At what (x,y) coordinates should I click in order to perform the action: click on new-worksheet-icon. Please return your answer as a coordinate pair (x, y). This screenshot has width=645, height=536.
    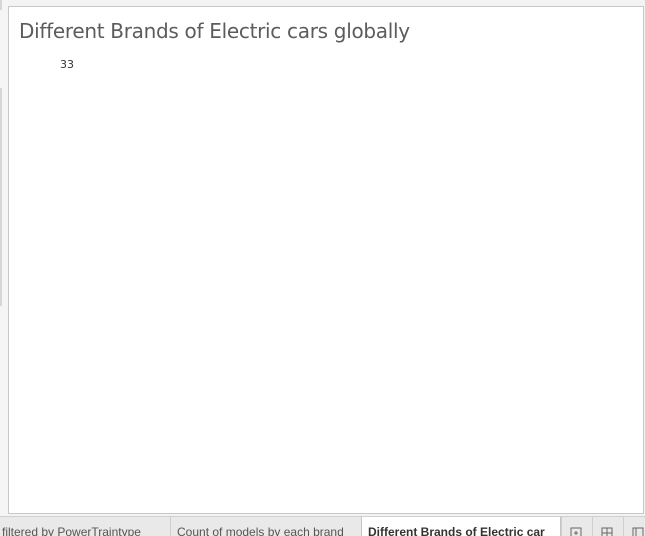
    Looking at the image, I should click on (576, 531).